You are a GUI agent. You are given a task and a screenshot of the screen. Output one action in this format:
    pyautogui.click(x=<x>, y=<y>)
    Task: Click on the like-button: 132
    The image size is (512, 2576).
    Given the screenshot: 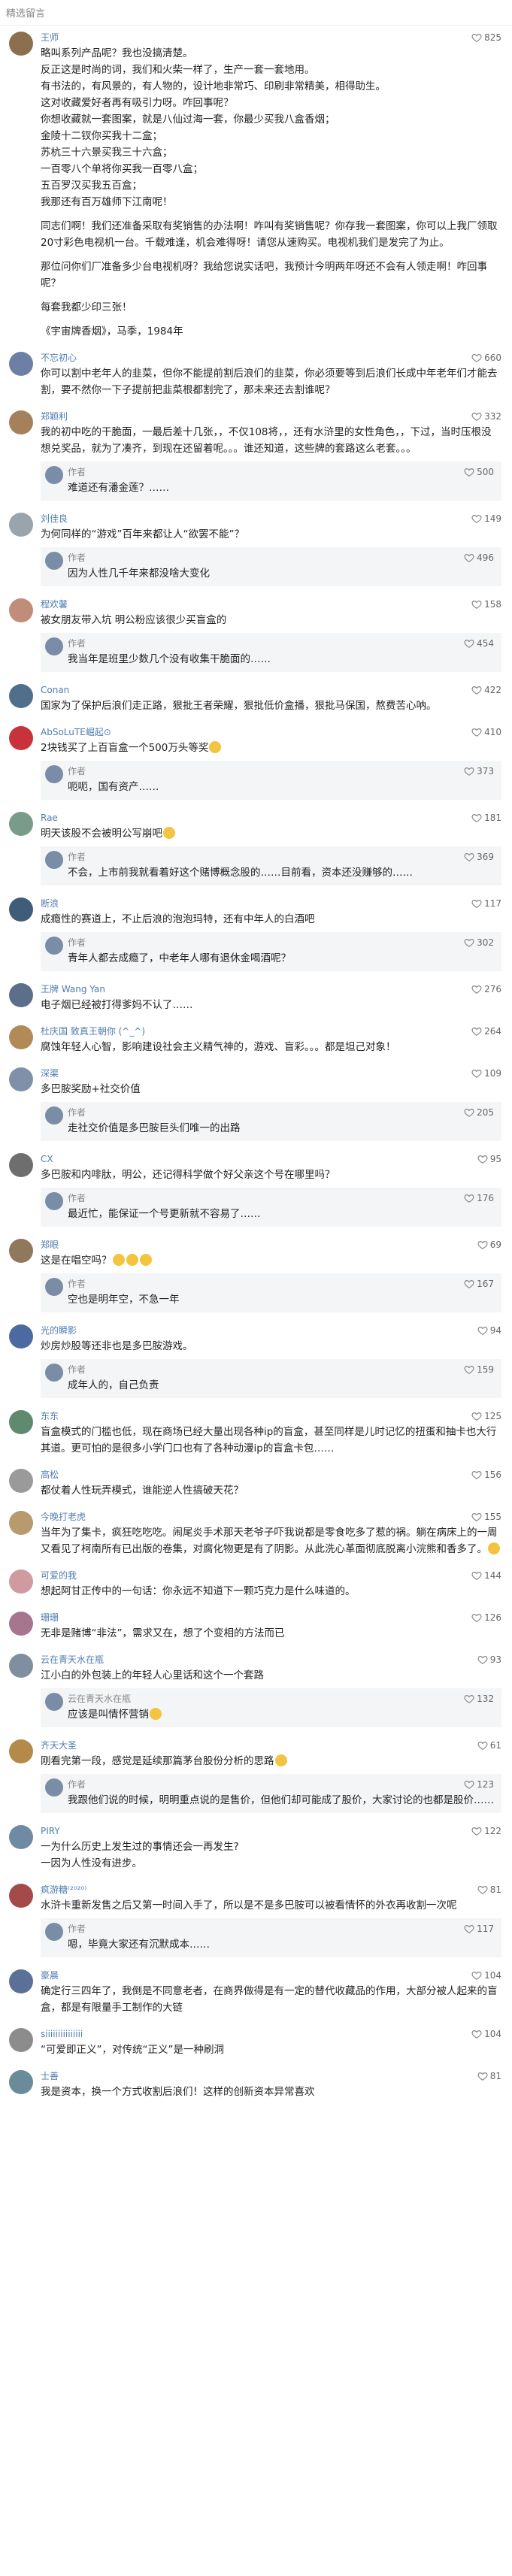 What is the action you would take?
    pyautogui.click(x=479, y=1698)
    